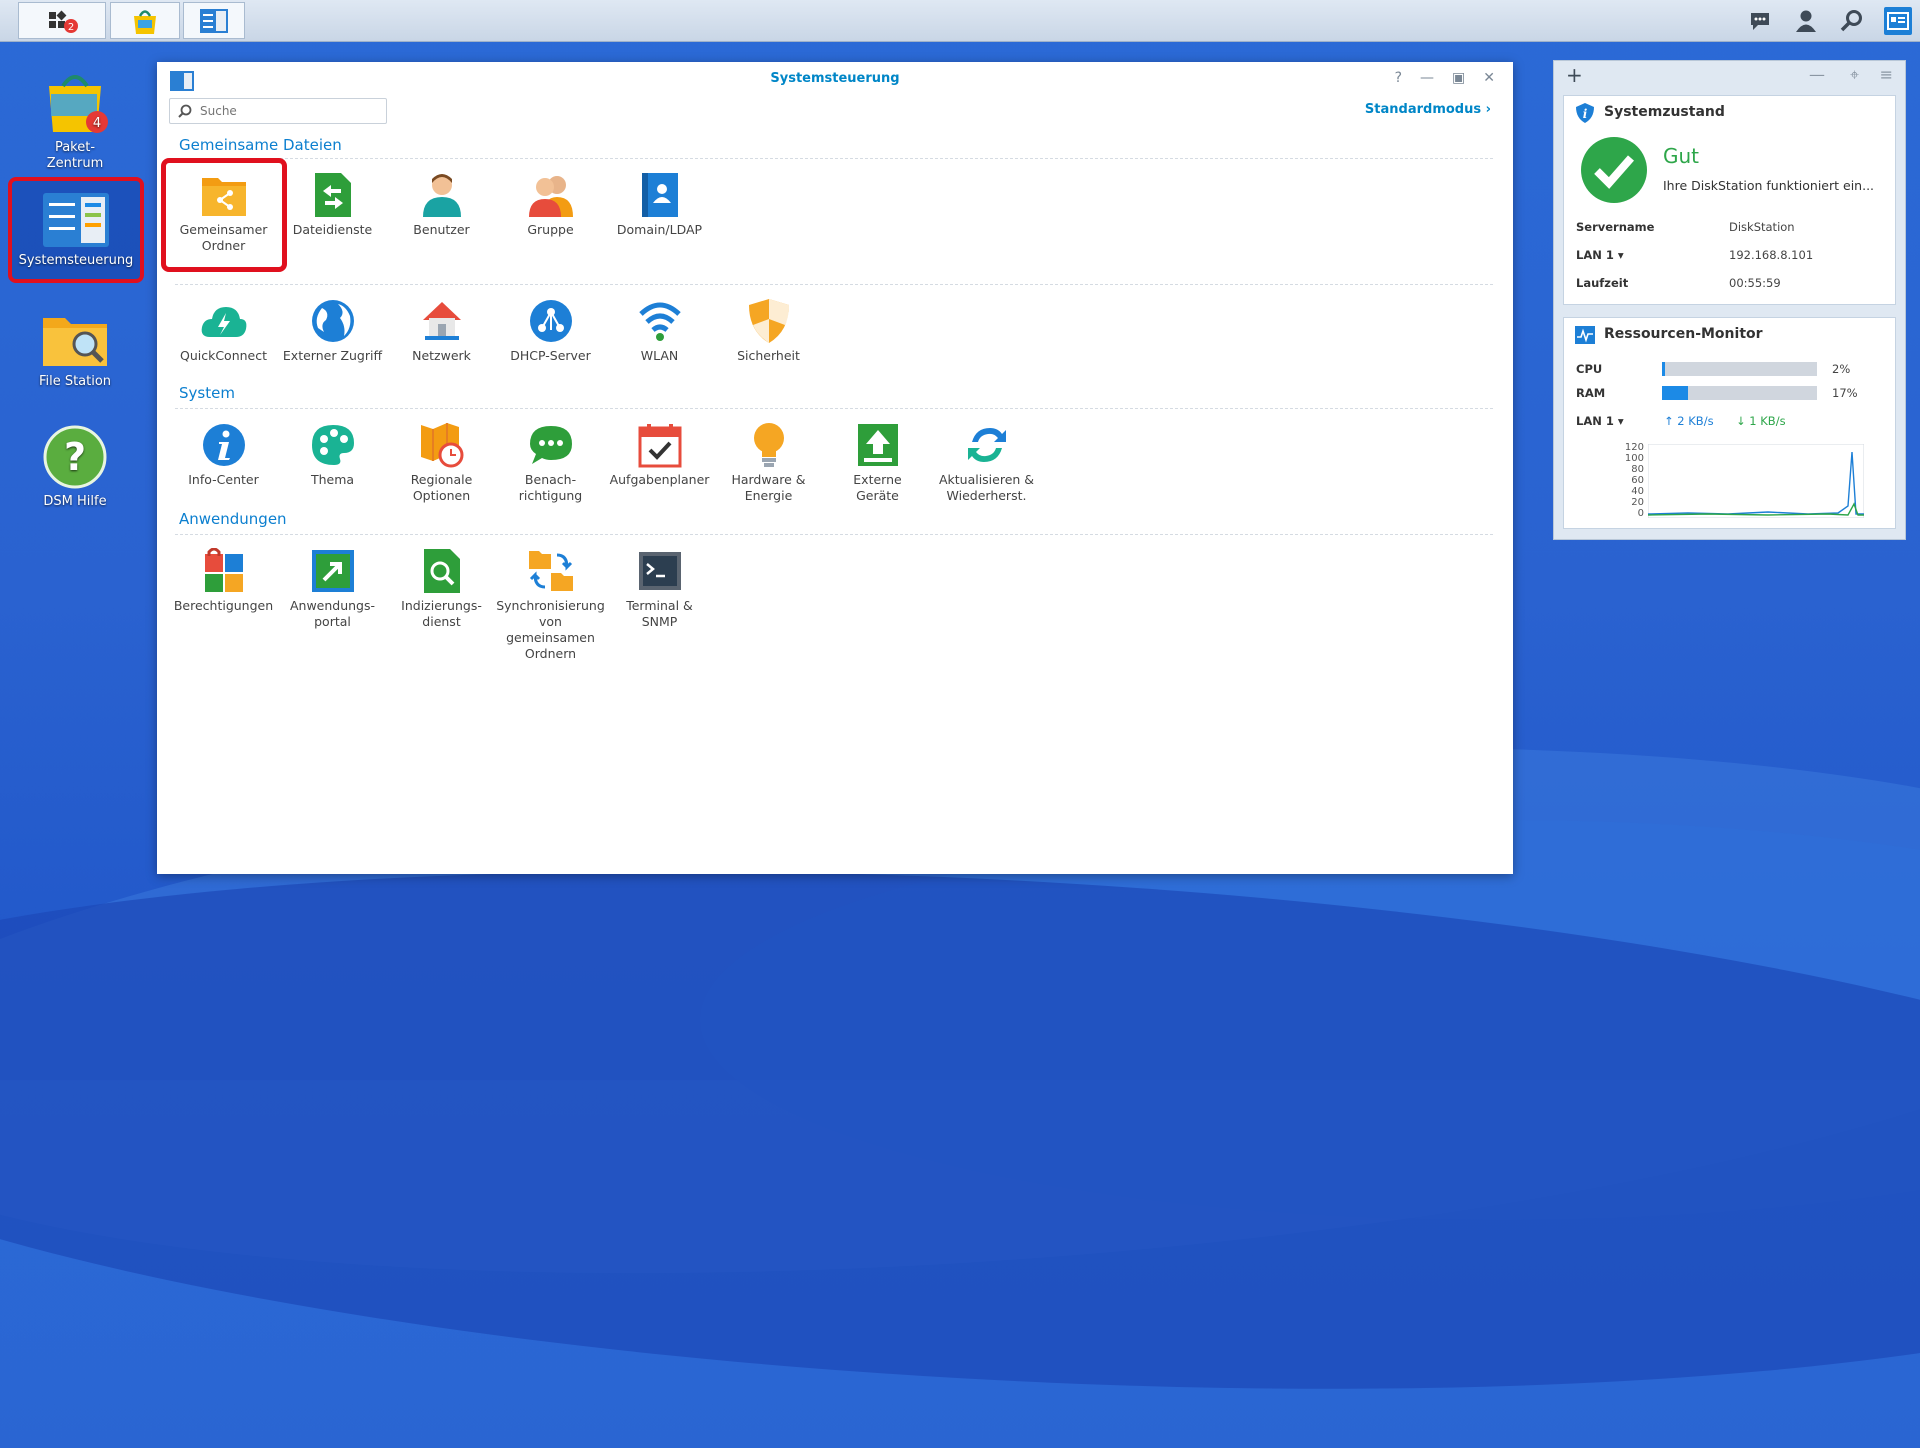 The height and width of the screenshot is (1448, 1920). I want to click on item-label: Thema, so click(332, 479).